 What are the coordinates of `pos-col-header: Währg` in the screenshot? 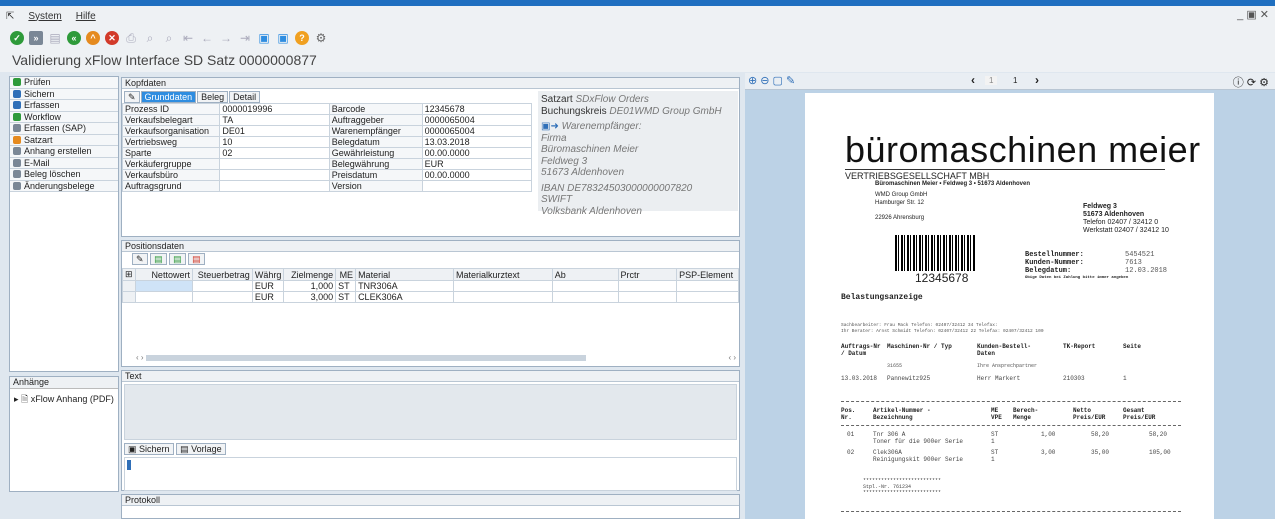 It's located at (268, 274).